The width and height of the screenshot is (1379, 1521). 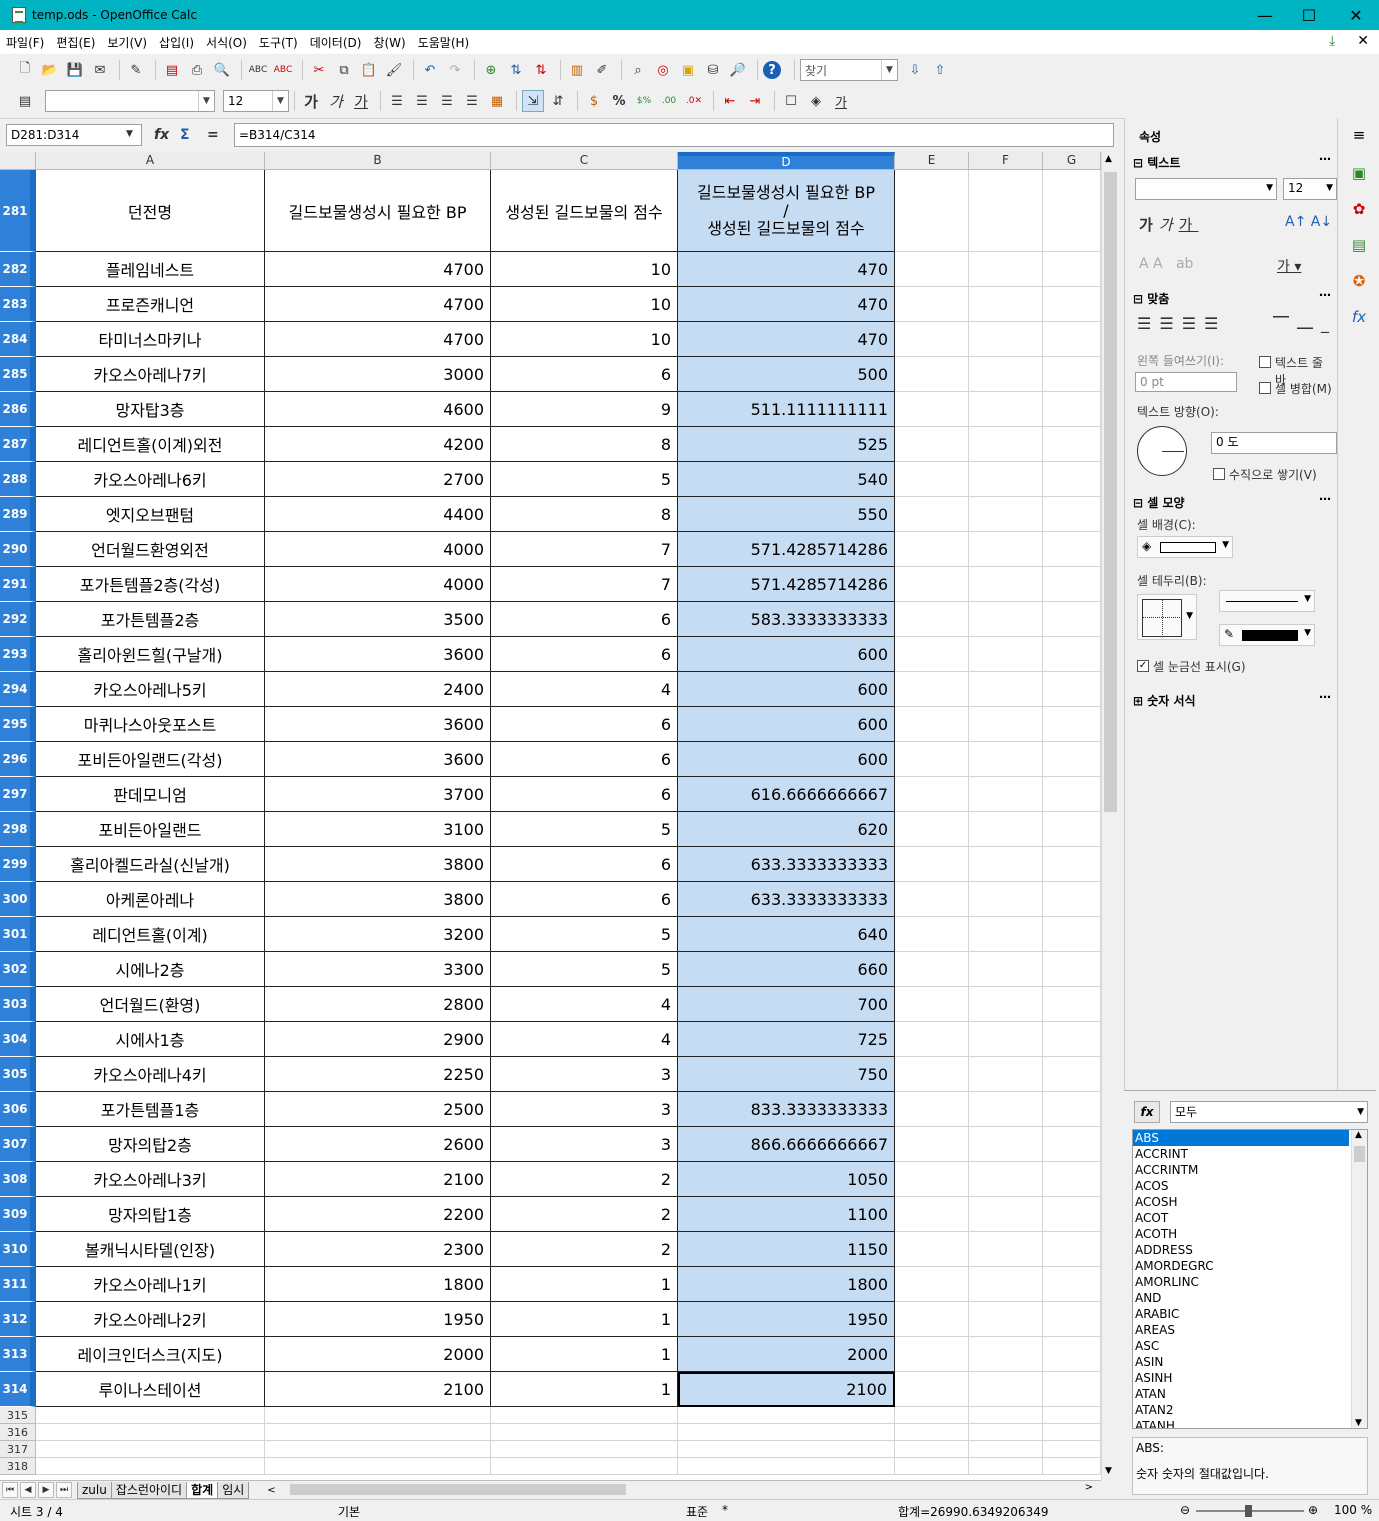 I want to click on gallery-icon: ▣, so click(x=688, y=70).